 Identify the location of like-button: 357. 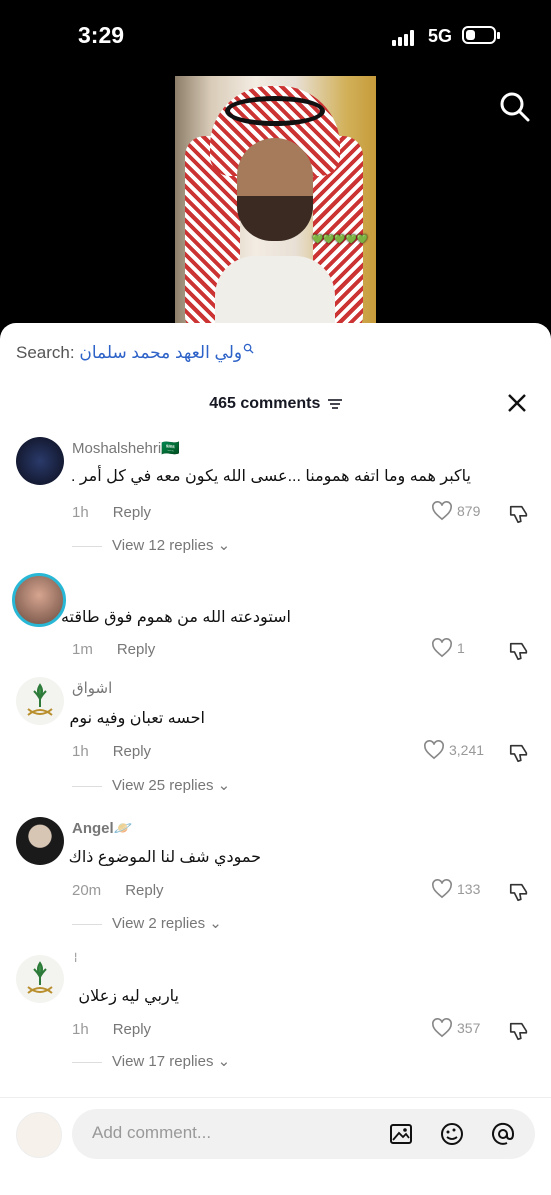
(455, 1028).